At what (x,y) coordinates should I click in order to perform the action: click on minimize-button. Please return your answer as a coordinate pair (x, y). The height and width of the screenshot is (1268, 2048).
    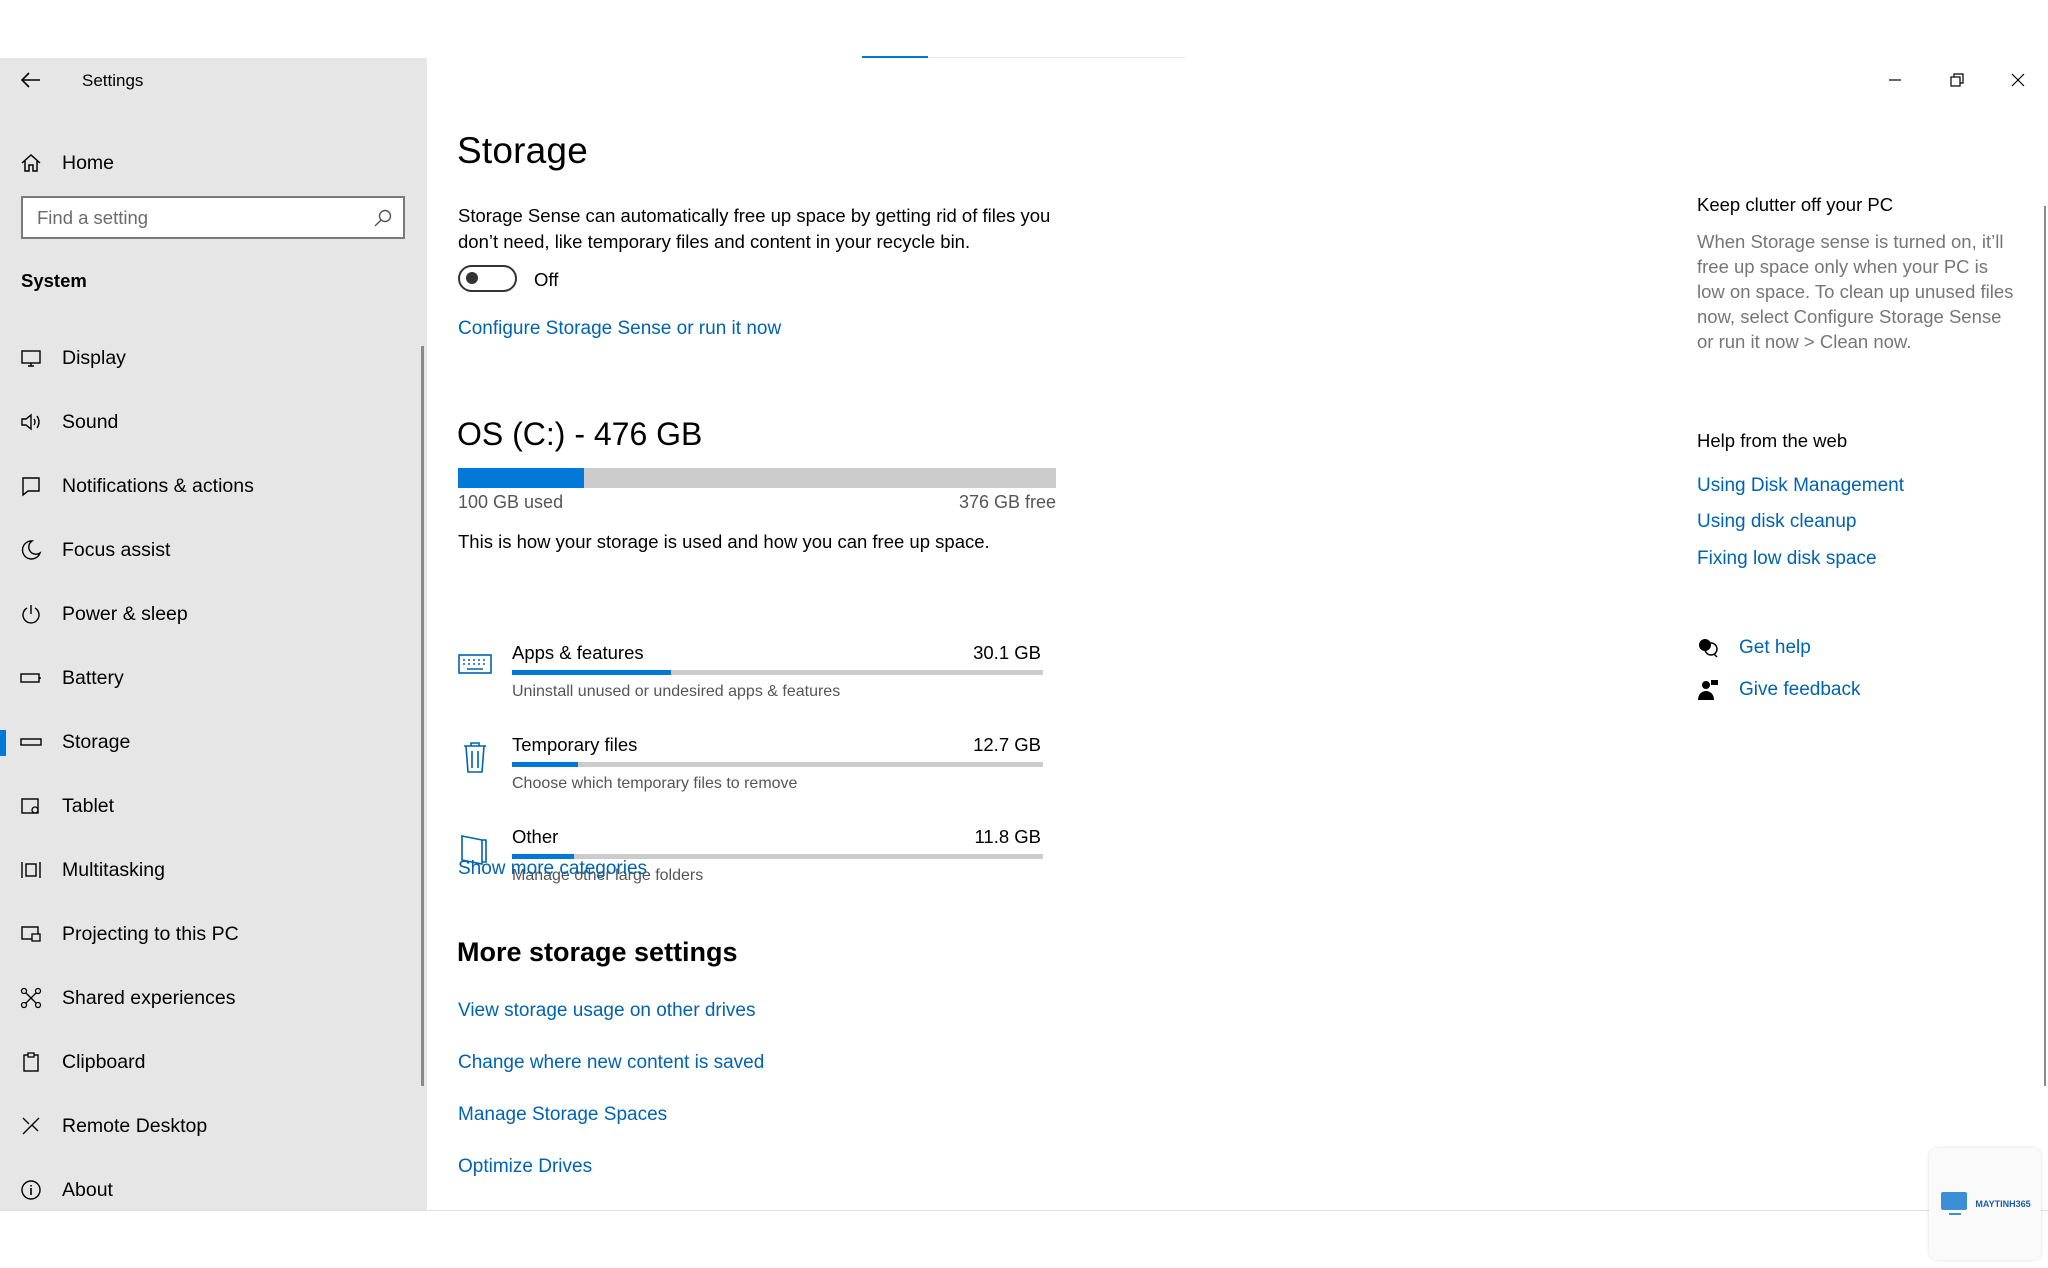
    Looking at the image, I should click on (1895, 80).